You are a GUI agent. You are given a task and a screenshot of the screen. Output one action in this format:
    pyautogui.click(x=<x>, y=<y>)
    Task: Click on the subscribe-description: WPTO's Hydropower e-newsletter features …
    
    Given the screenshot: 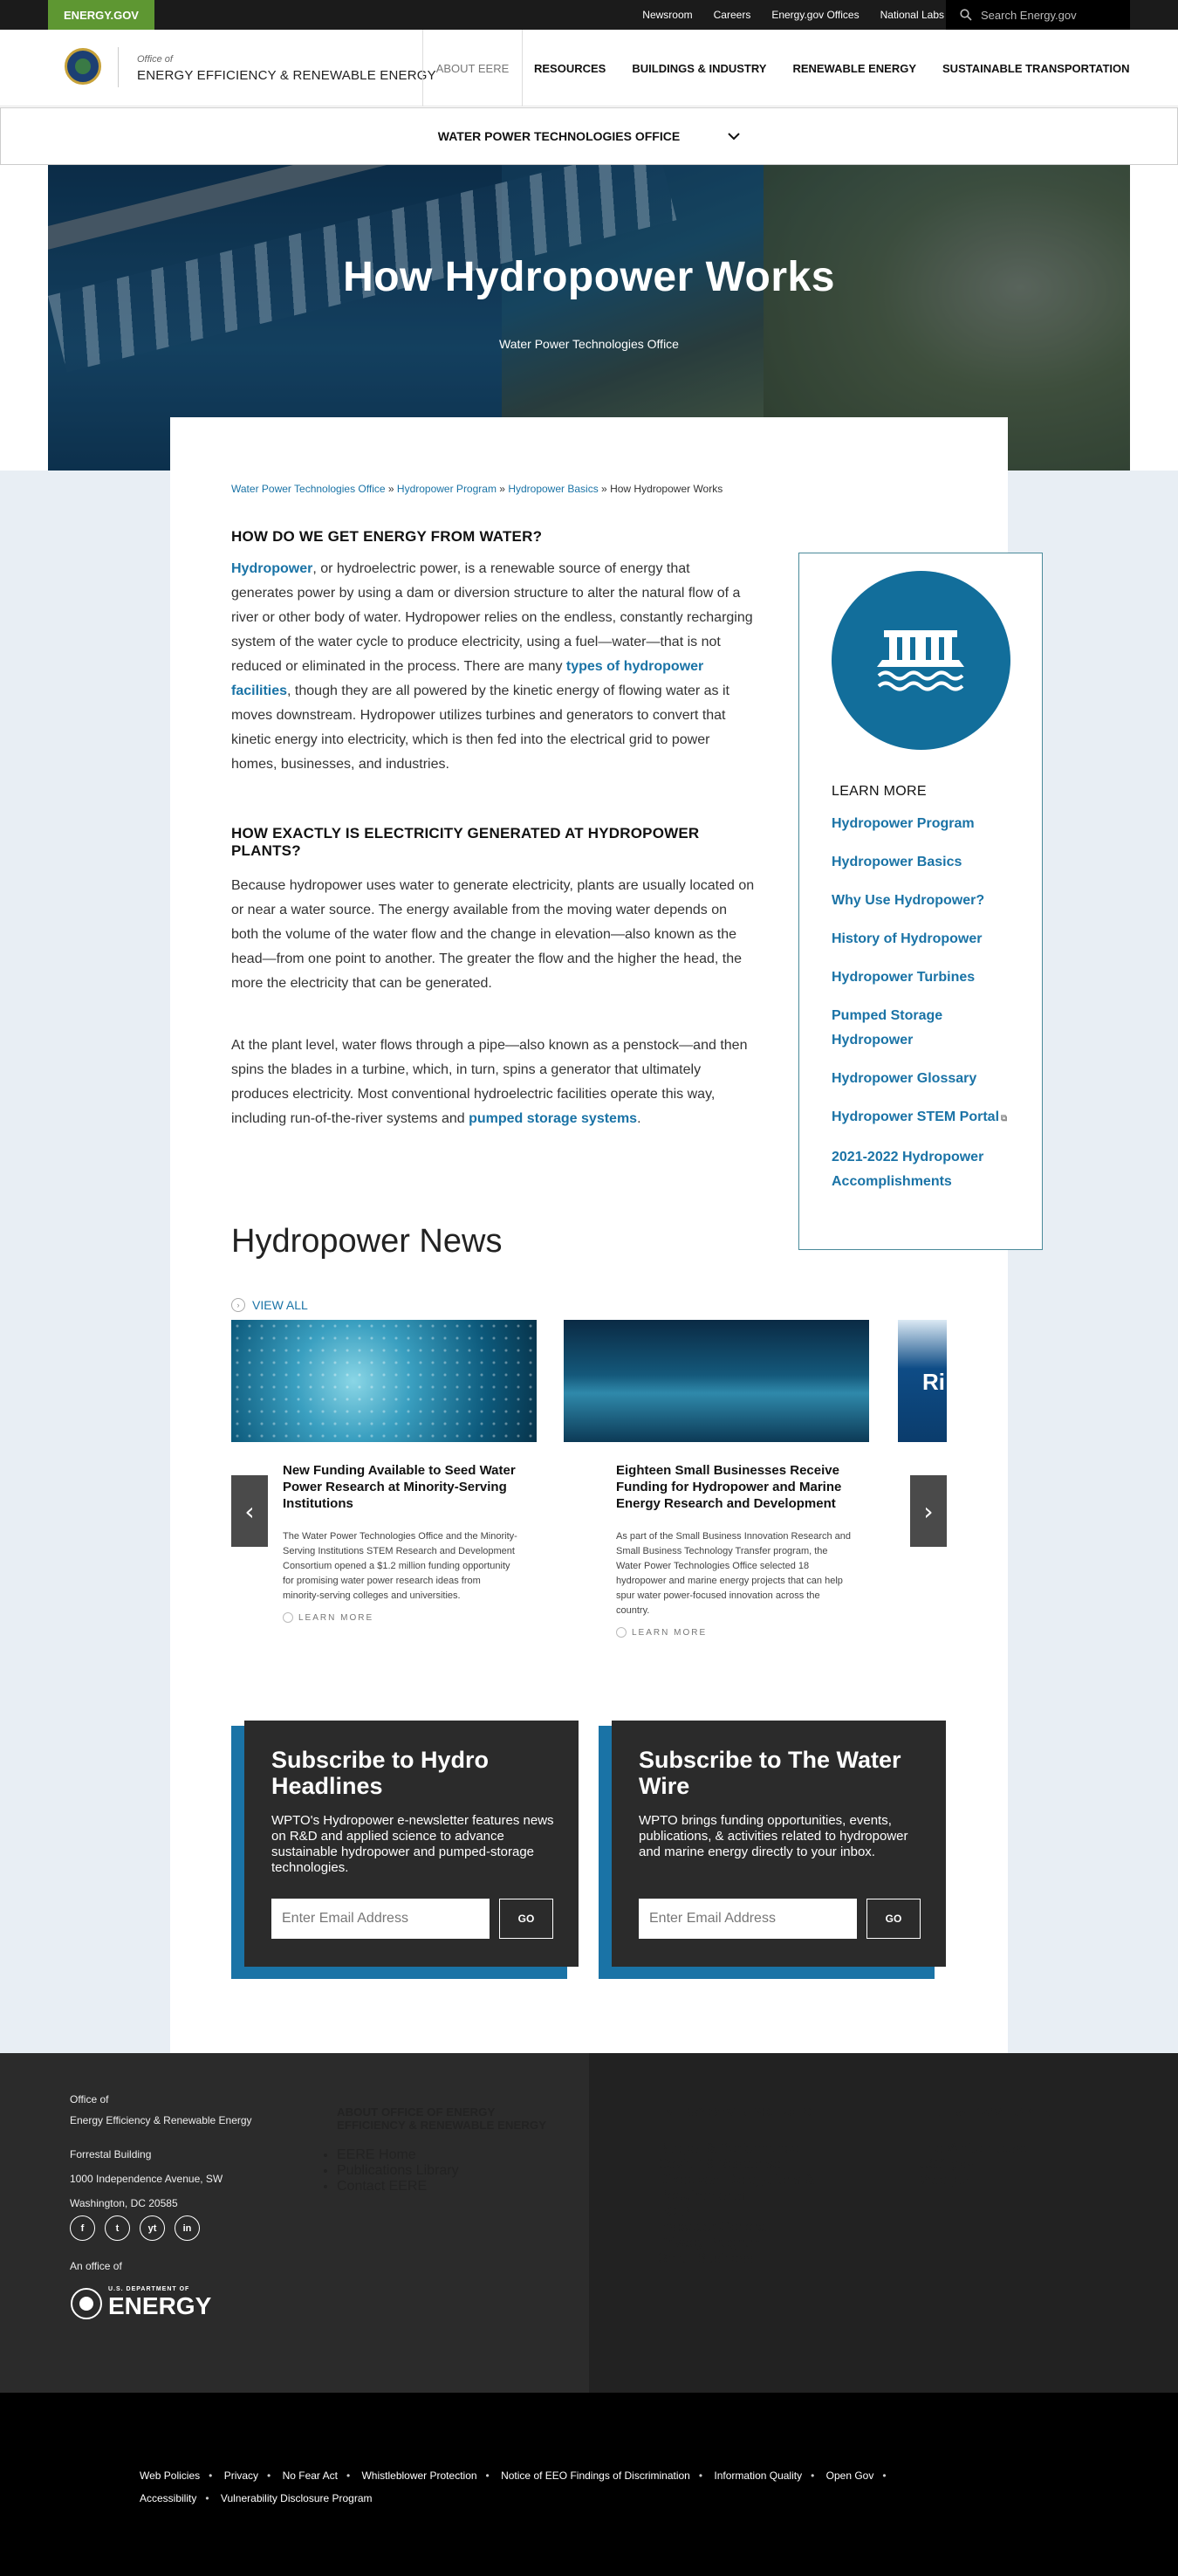 What is the action you would take?
    pyautogui.click(x=412, y=1844)
    